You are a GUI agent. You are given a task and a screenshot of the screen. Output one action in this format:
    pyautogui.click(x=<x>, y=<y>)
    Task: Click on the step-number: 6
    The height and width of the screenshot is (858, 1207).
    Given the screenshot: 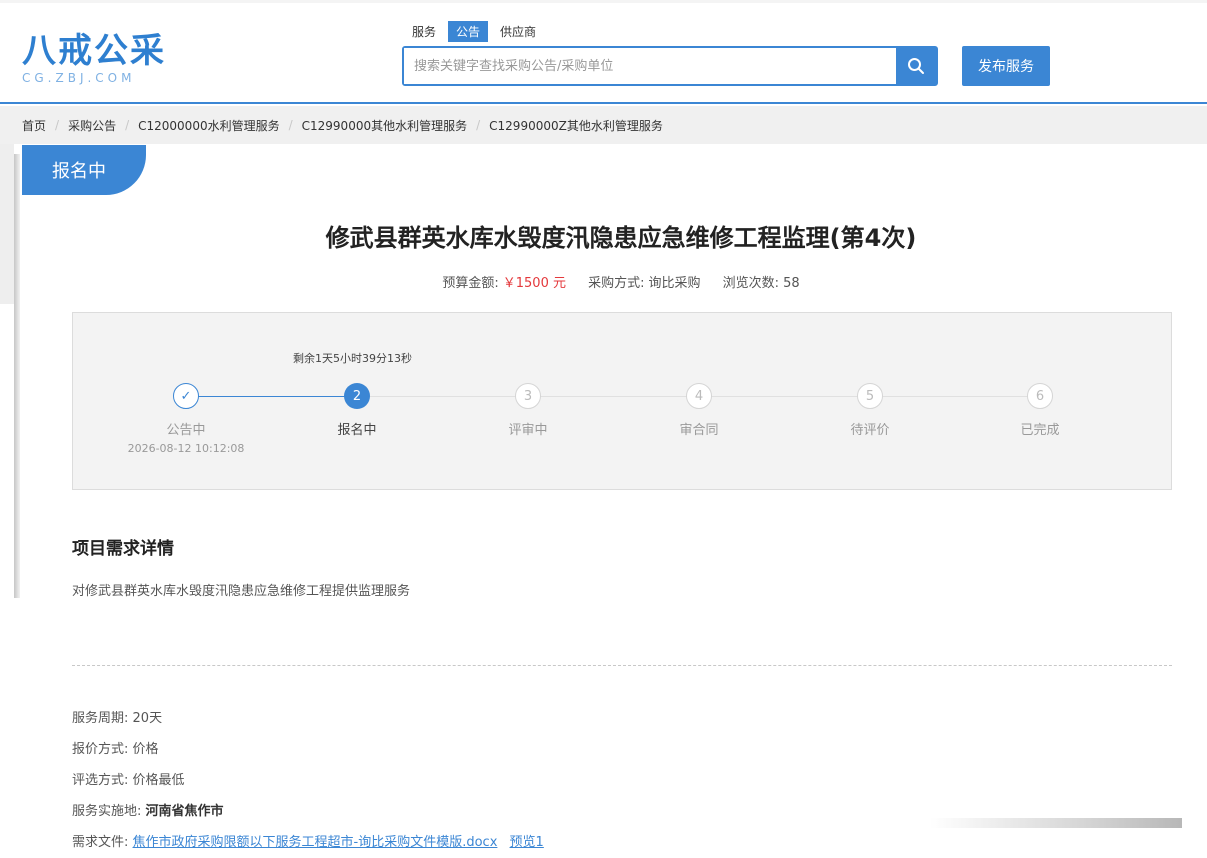 What is the action you would take?
    pyautogui.click(x=1040, y=396)
    